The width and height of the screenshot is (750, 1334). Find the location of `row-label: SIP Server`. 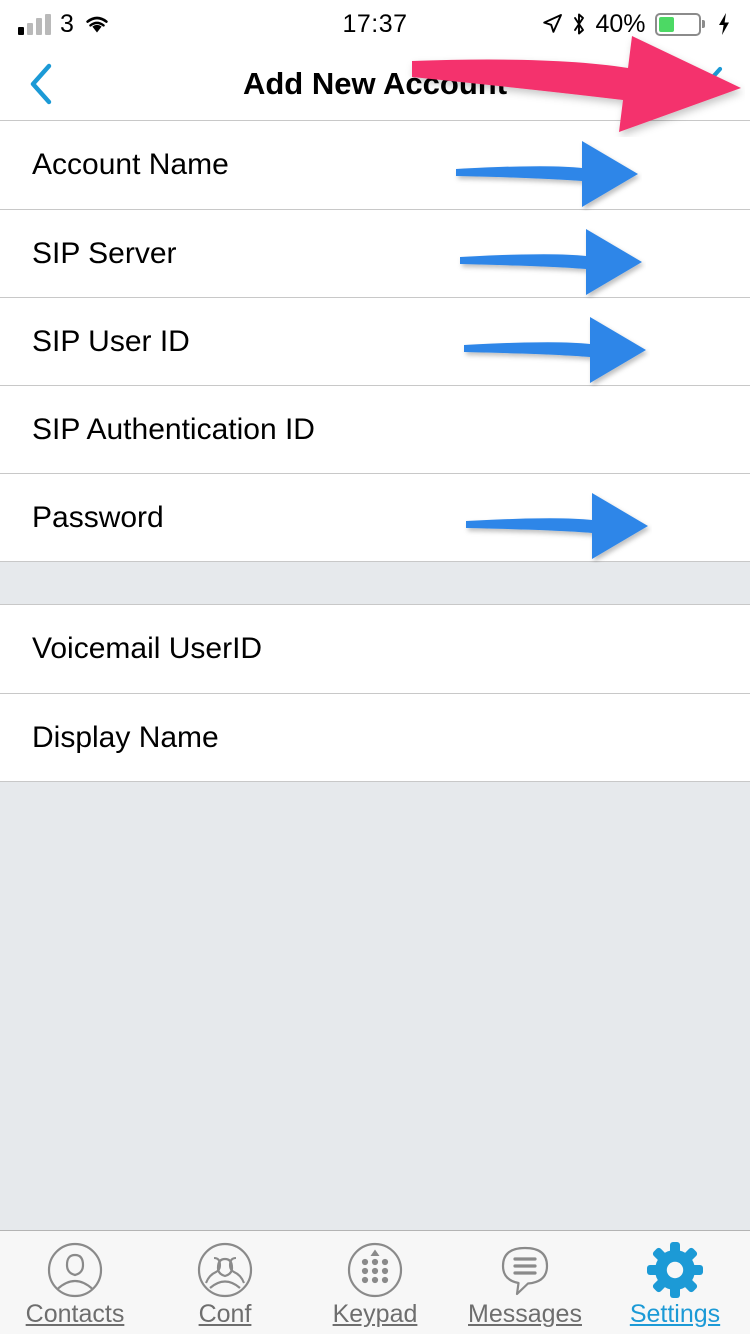

row-label: SIP Server is located at coordinates (104, 253).